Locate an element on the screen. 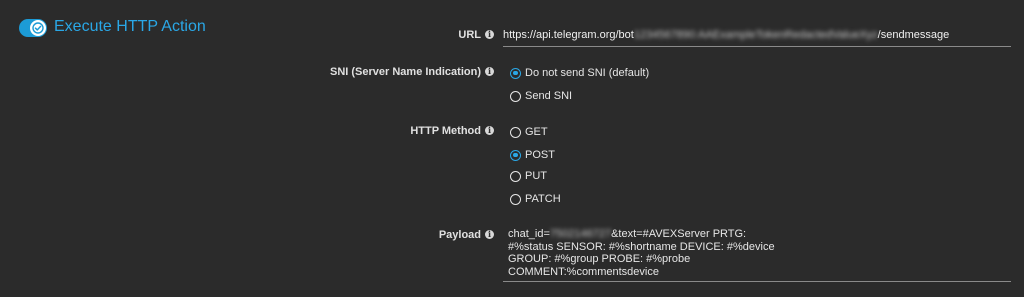  method-option-label: POST is located at coordinates (540, 155).